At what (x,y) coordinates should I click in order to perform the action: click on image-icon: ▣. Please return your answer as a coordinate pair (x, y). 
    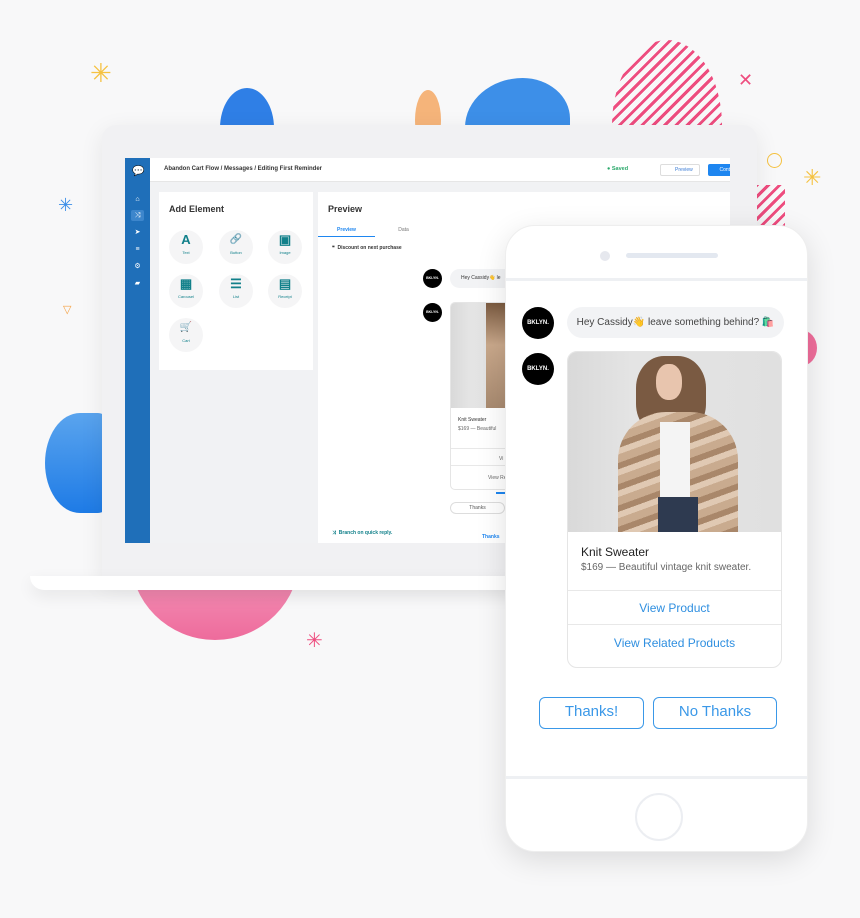
    Looking at the image, I should click on (285, 239).